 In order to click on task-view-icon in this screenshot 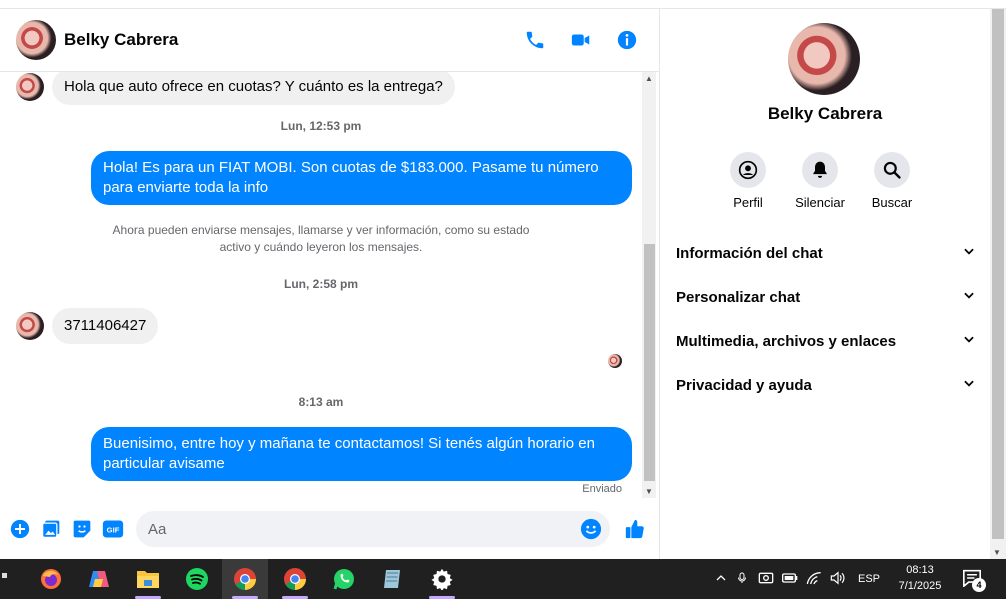, I will do `click(8, 579)`.